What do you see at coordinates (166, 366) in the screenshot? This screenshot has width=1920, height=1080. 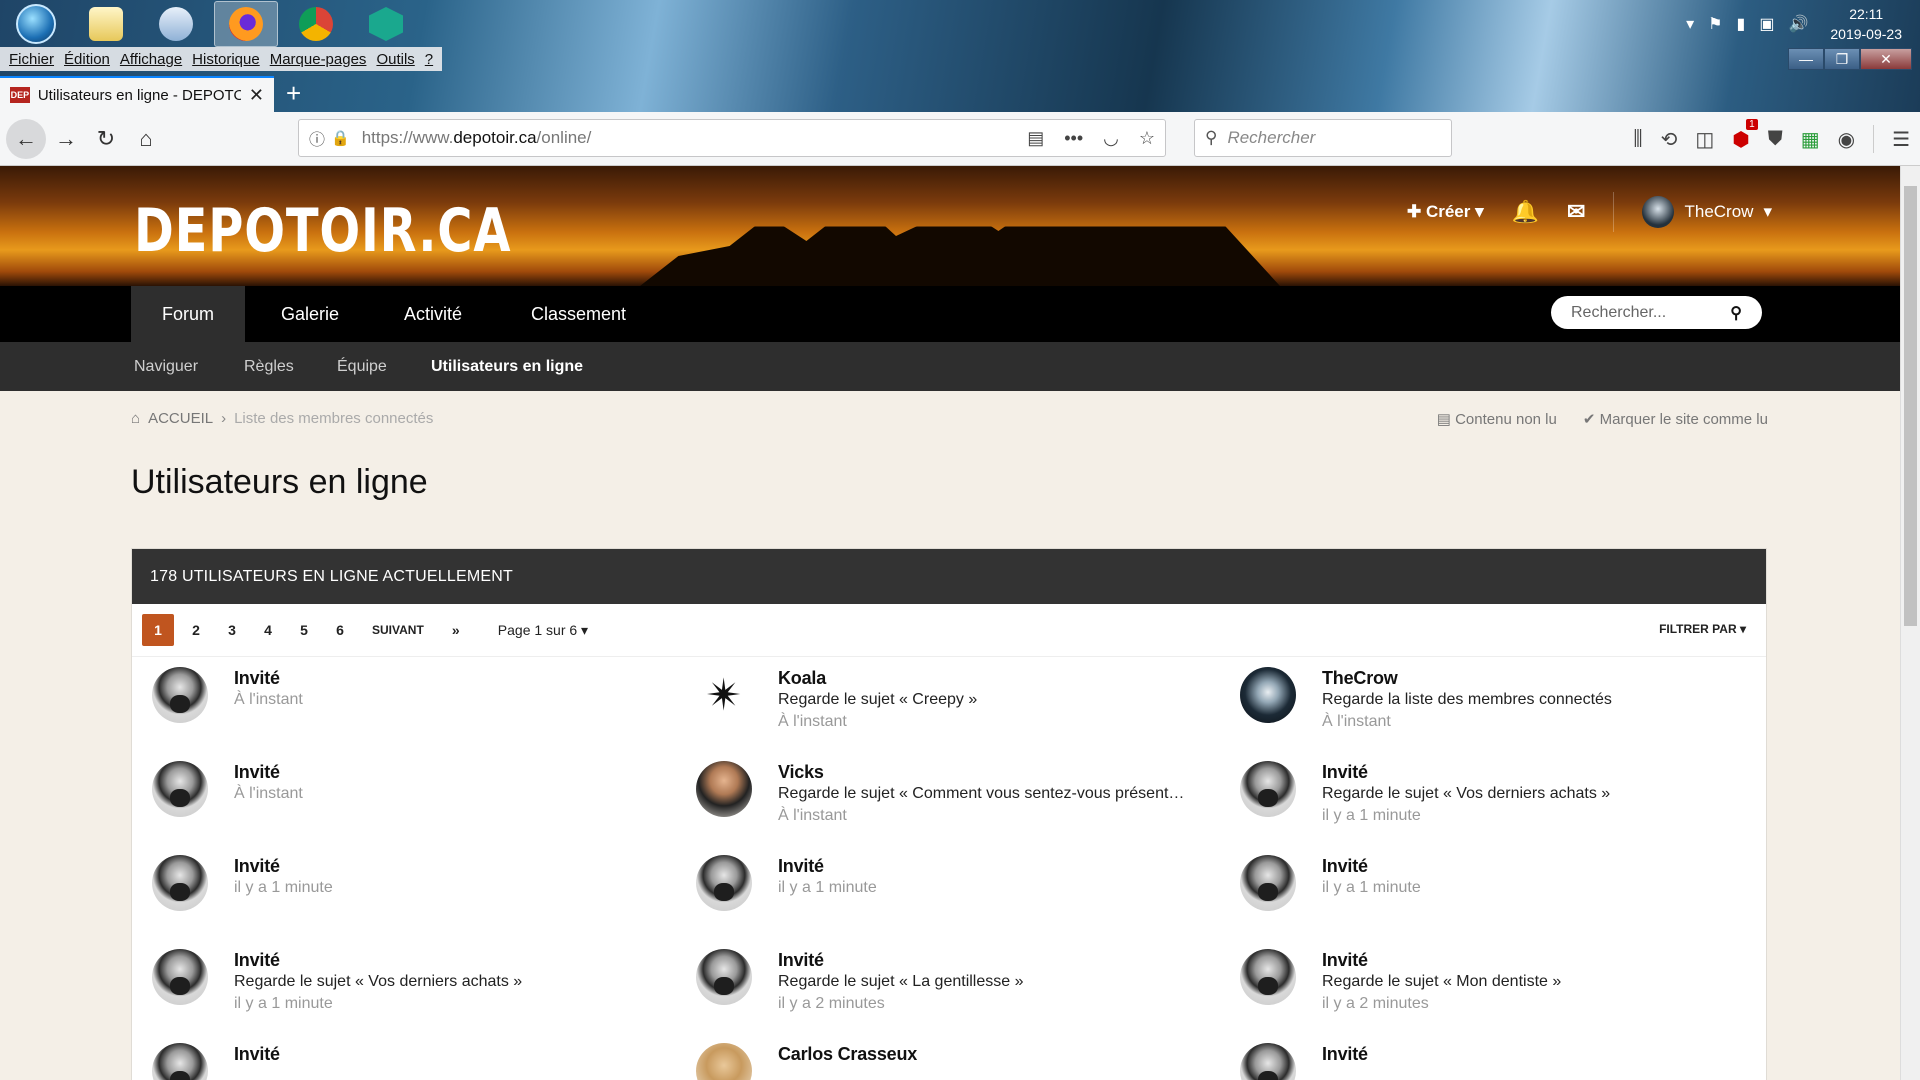 I see `subnav-naviguer: Naviguer` at bounding box center [166, 366].